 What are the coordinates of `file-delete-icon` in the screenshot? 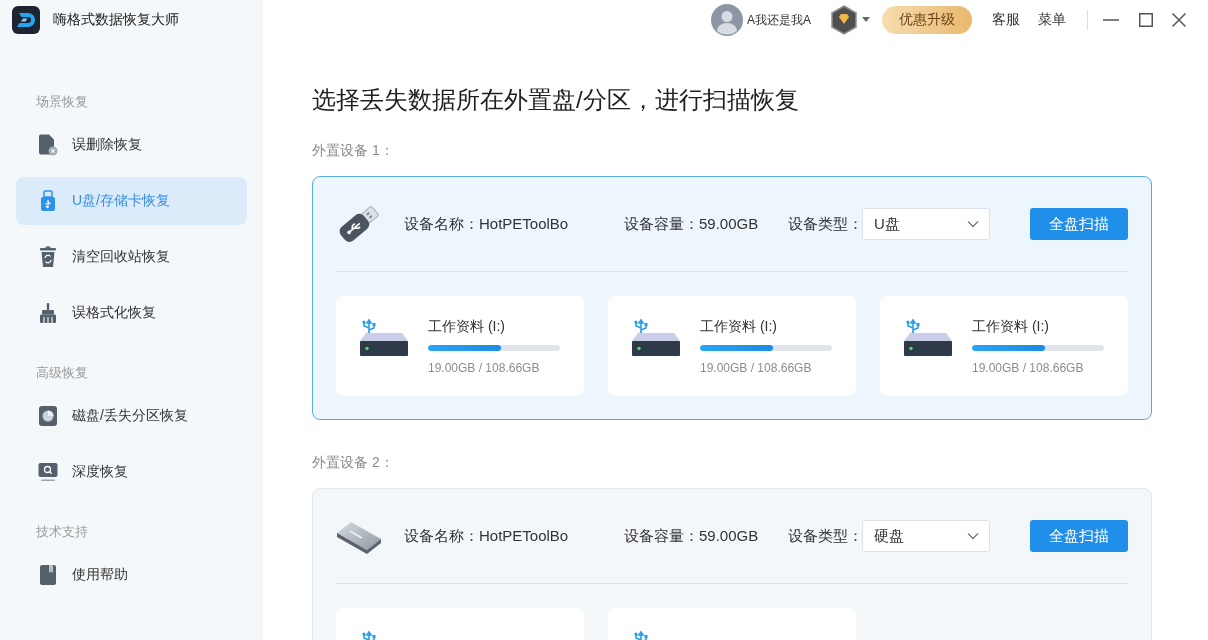 It's located at (48, 145).